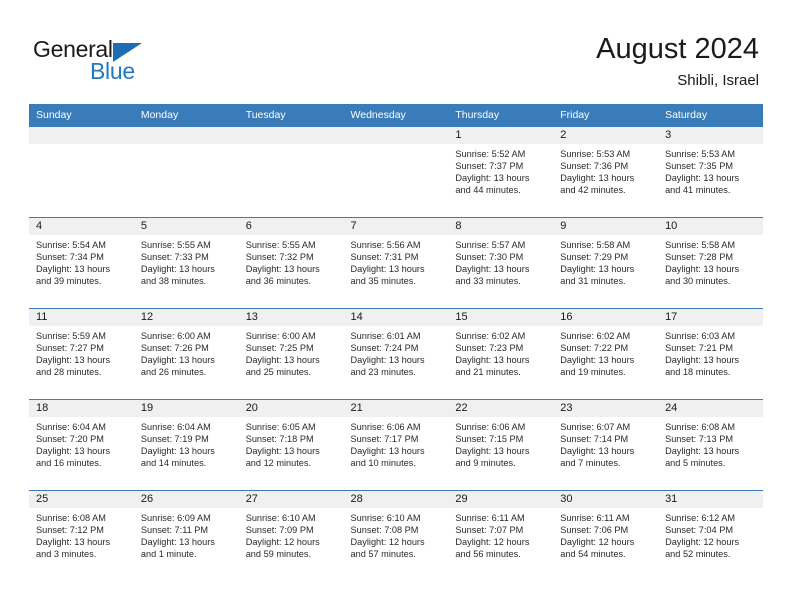  I want to click on daylight-text-line2: and 56 minutes., so click(488, 554).